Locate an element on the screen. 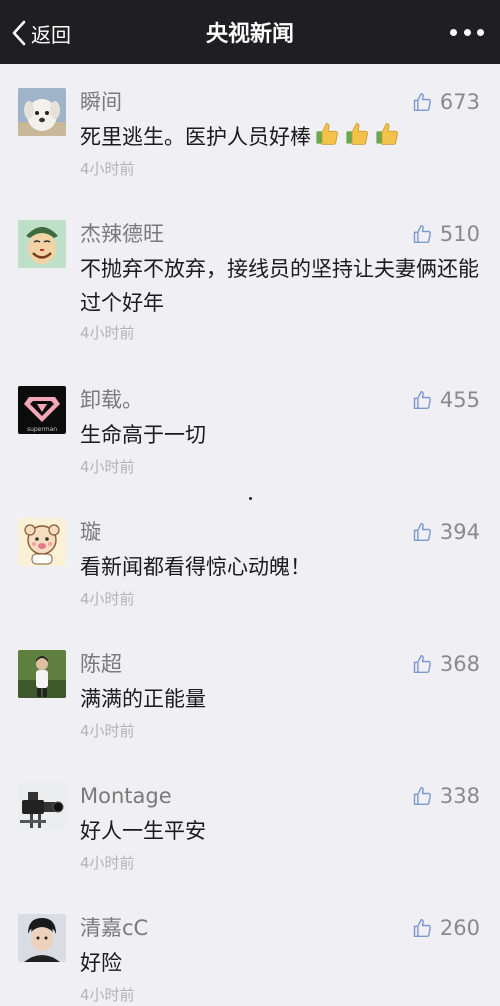 This screenshot has width=500, height=1006. comment-text: 看新闻都看得惊心动魄！ is located at coordinates (195, 567).